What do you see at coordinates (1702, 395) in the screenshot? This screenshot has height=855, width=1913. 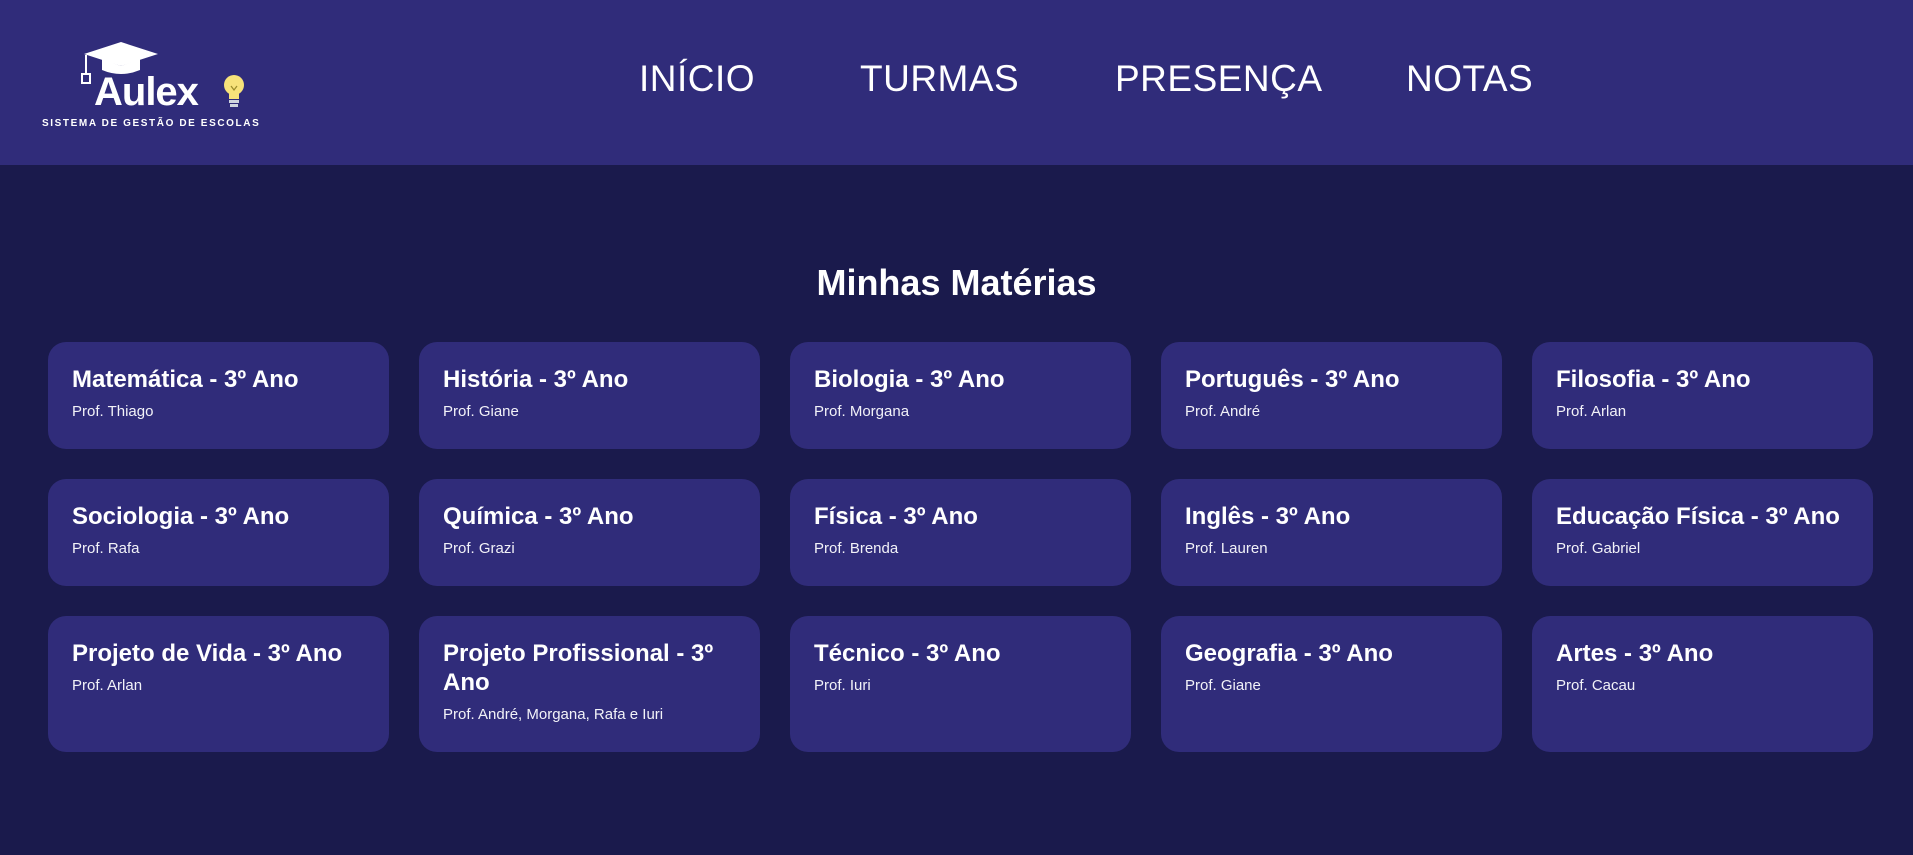 I see `subject-card: Filosofia - 3º Ano Prof. Arlan` at bounding box center [1702, 395].